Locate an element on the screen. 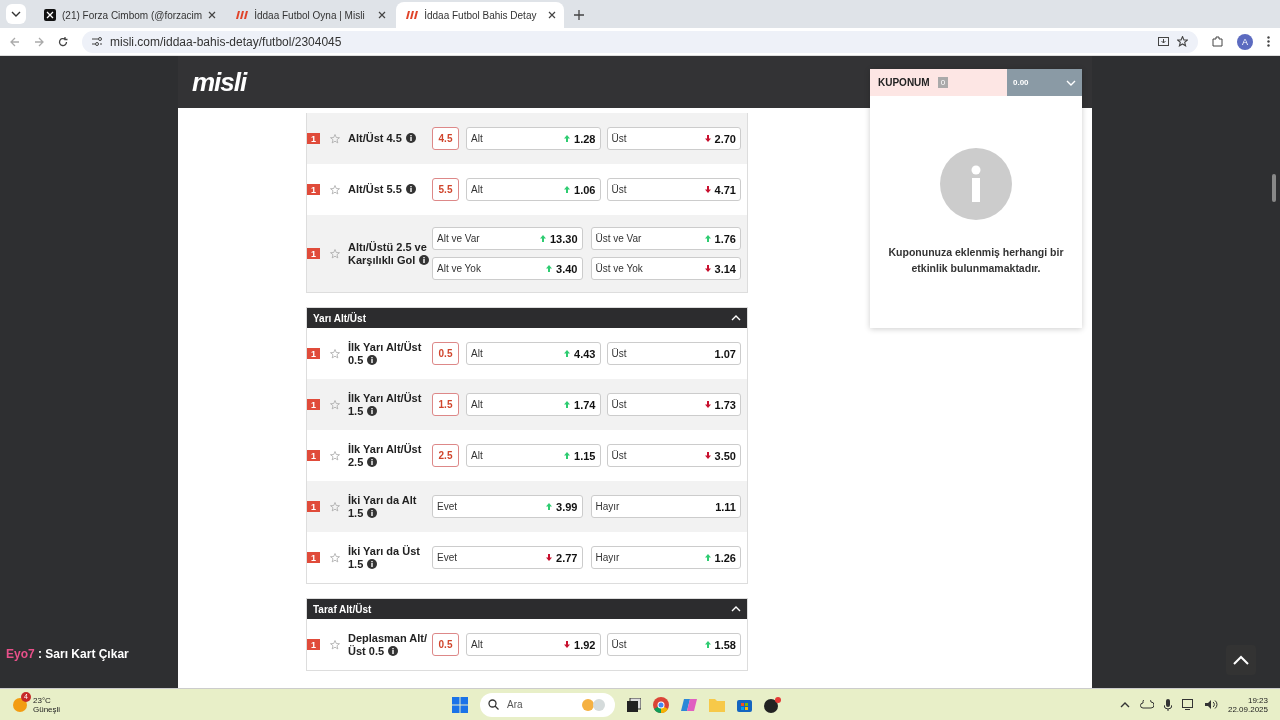 The image size is (1280, 720). taskbar-search: Ara is located at coordinates (547, 704).